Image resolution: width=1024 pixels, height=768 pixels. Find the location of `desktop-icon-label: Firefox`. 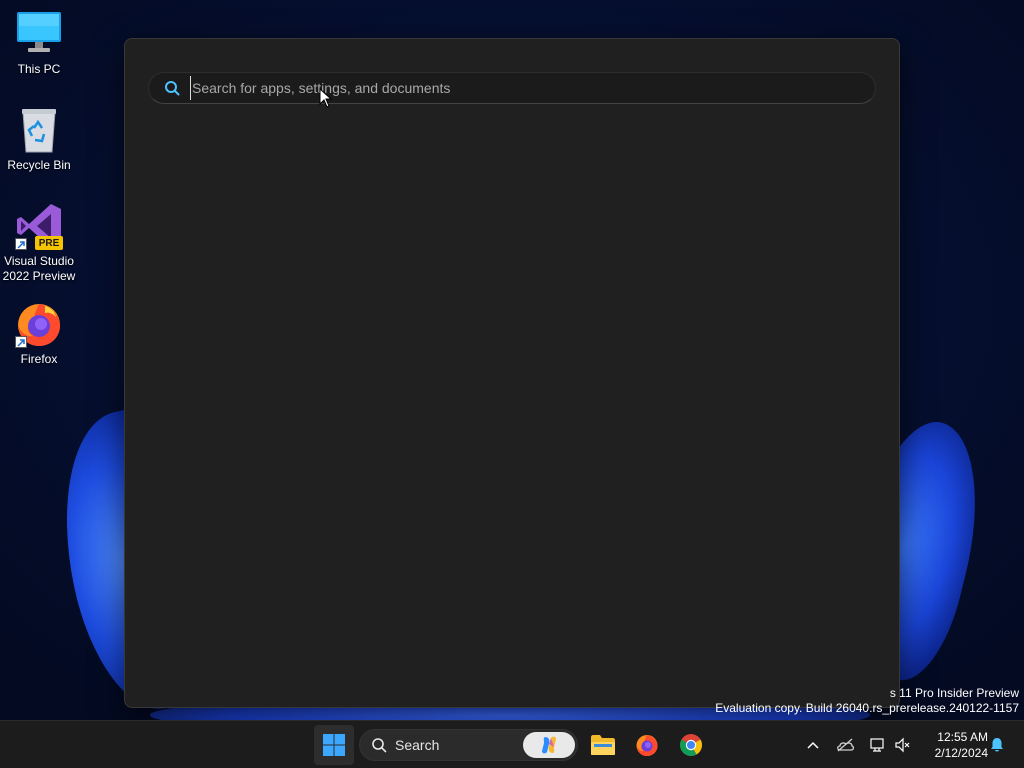

desktop-icon-label: Firefox is located at coordinates (39, 359).